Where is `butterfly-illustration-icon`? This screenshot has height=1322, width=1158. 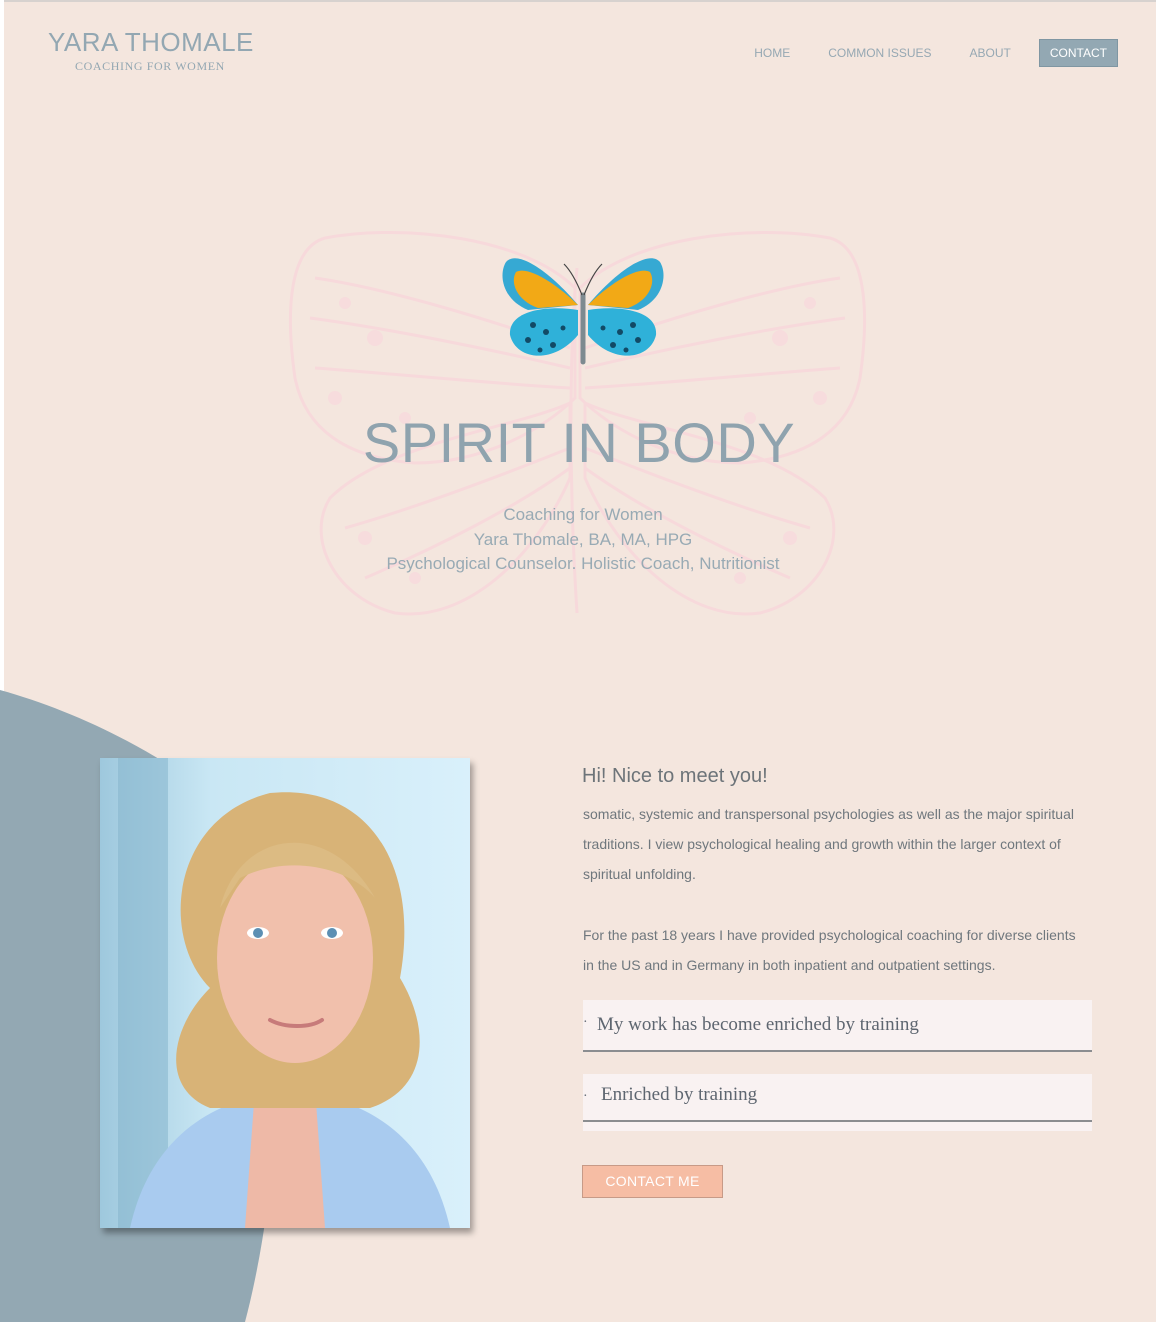
butterfly-illustration-icon is located at coordinates (583, 311).